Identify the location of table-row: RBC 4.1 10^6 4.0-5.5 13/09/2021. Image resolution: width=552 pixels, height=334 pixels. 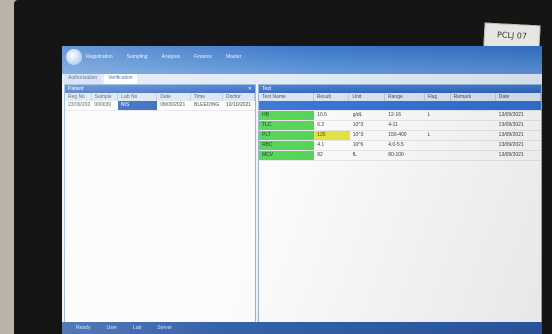
(400, 146).